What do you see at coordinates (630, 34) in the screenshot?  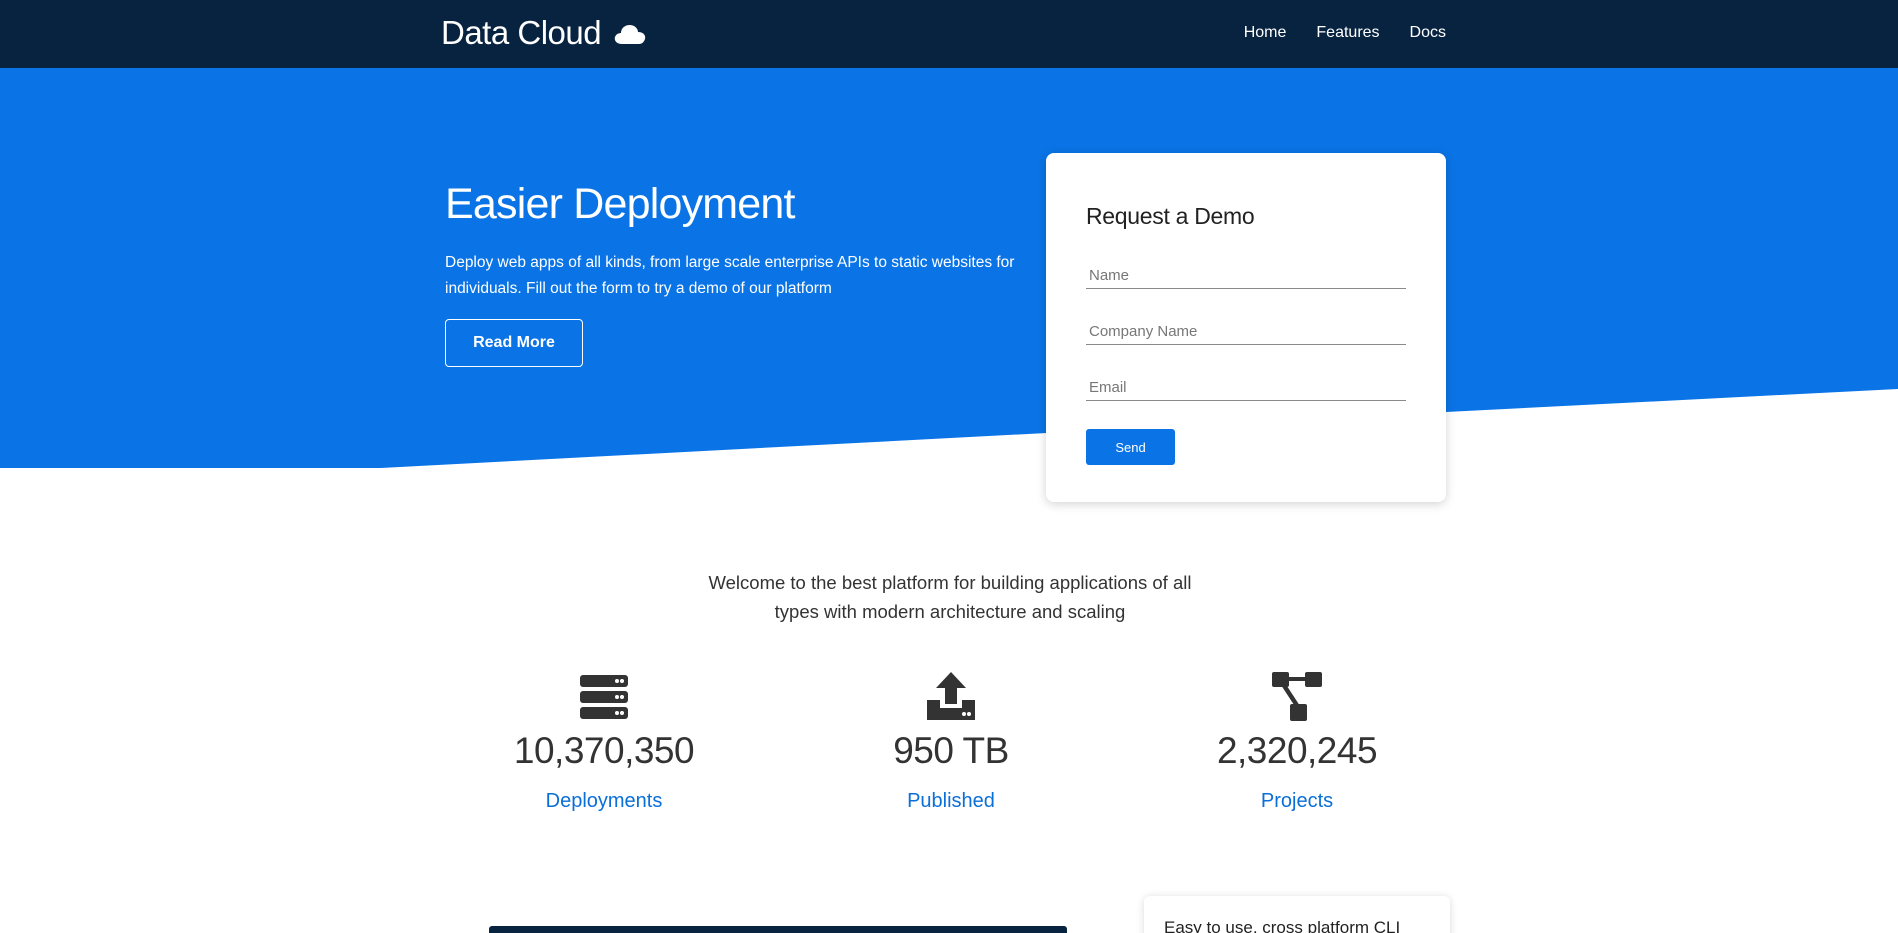 I see `cloud-icon` at bounding box center [630, 34].